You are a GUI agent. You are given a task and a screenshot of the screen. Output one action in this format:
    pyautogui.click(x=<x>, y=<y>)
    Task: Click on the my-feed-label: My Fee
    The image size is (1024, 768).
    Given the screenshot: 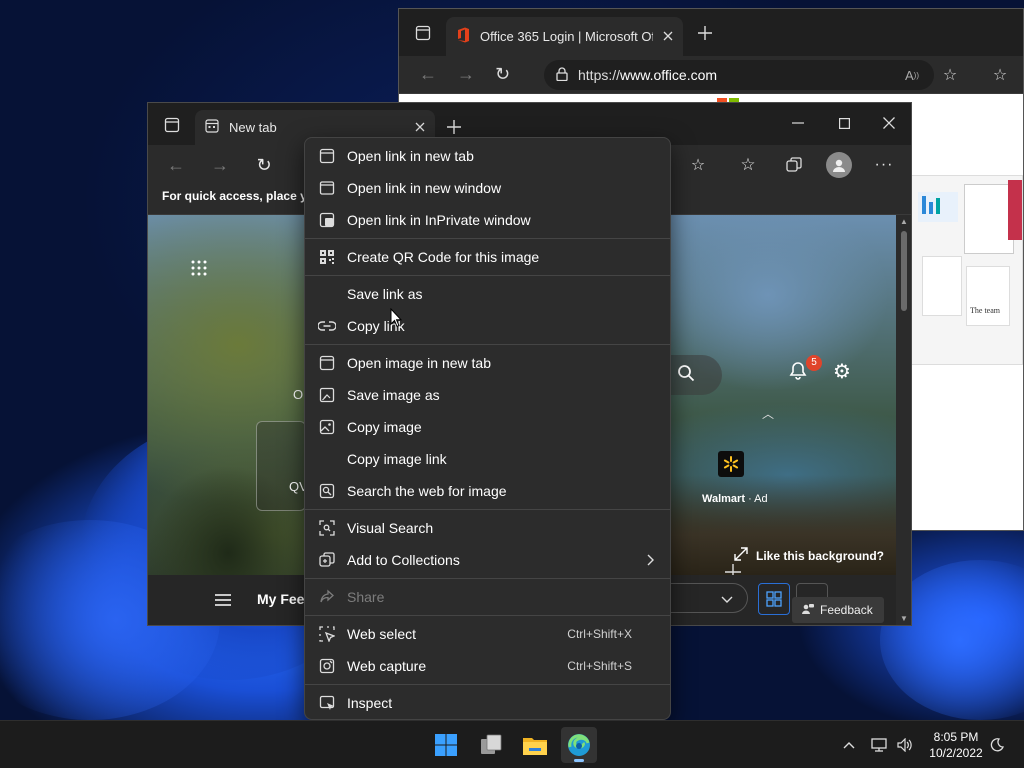 What is the action you would take?
    pyautogui.click(x=280, y=599)
    